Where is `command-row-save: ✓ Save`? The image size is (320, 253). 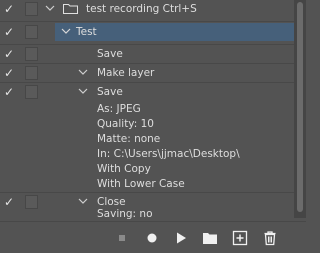 command-row-save: ✓ Save is located at coordinates (147, 54).